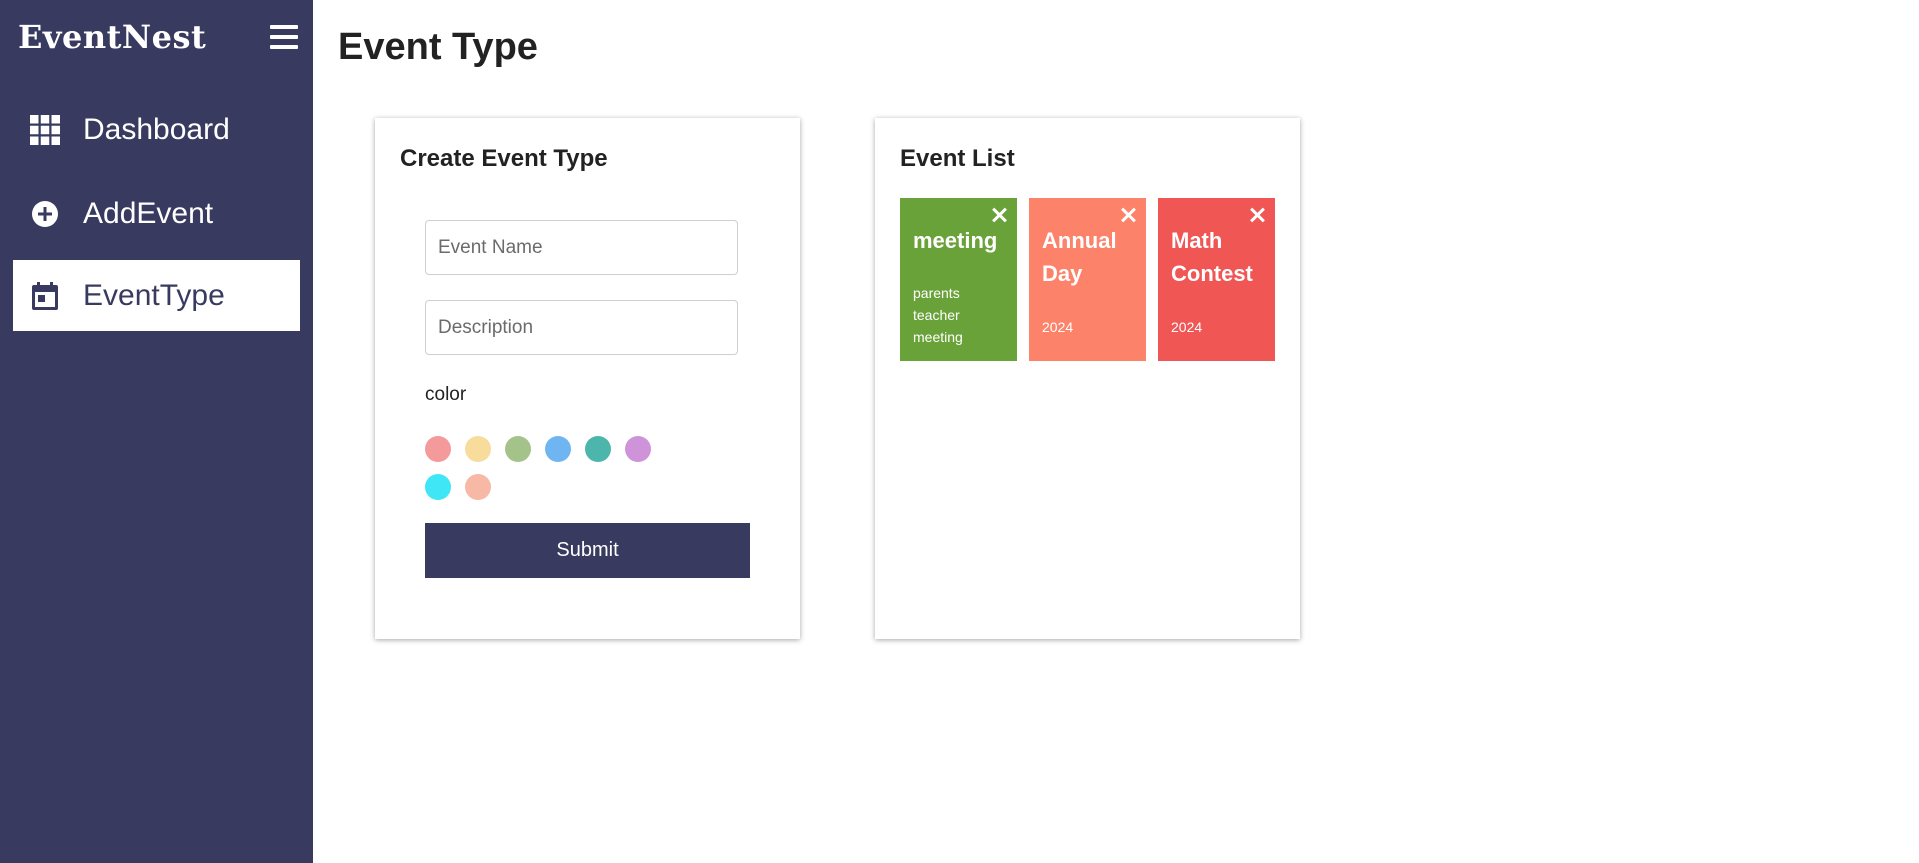 This screenshot has height=863, width=1919. I want to click on sidebar-item-label: AddEvent, so click(148, 213).